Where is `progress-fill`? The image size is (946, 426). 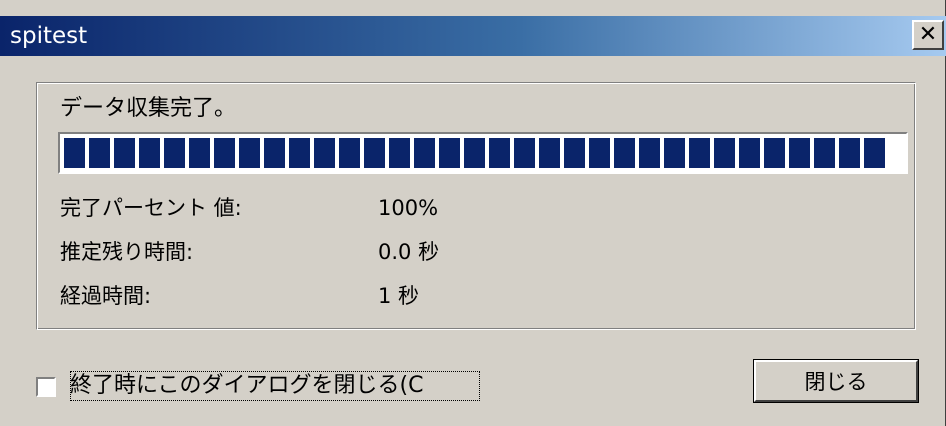
progress-fill is located at coordinates (474, 153).